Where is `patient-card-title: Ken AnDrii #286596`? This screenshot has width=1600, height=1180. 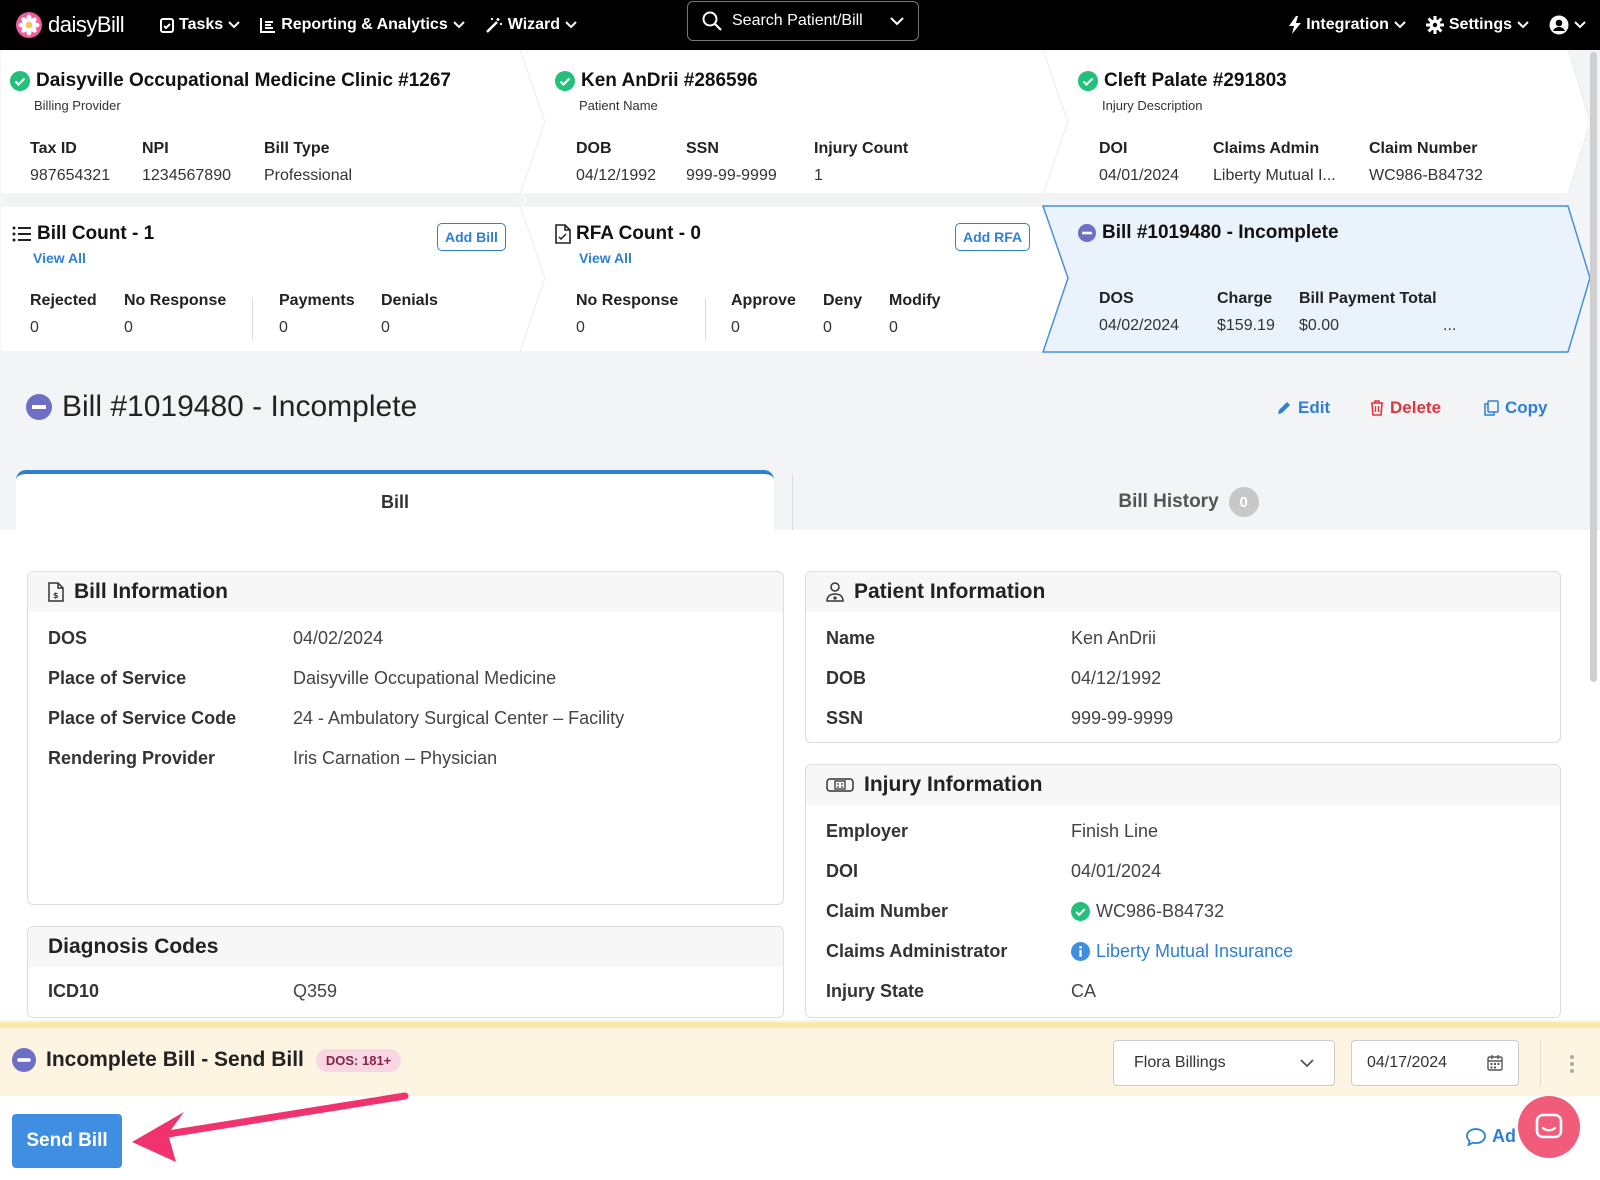
patient-card-title: Ken AnDrii #286596 is located at coordinates (656, 81).